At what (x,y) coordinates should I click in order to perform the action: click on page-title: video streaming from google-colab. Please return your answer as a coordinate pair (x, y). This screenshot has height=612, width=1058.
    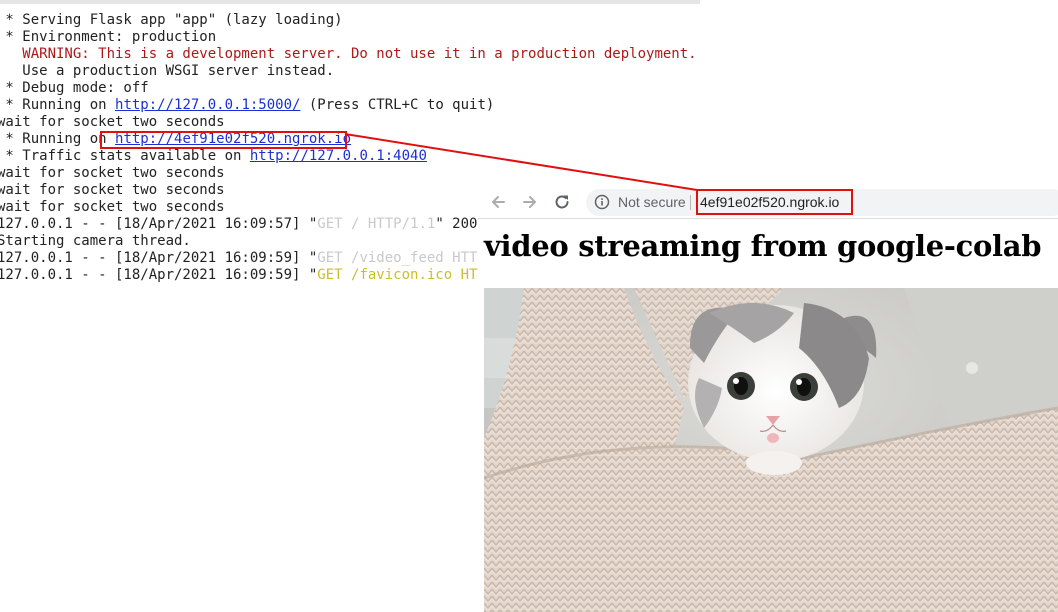
    Looking at the image, I should click on (763, 246).